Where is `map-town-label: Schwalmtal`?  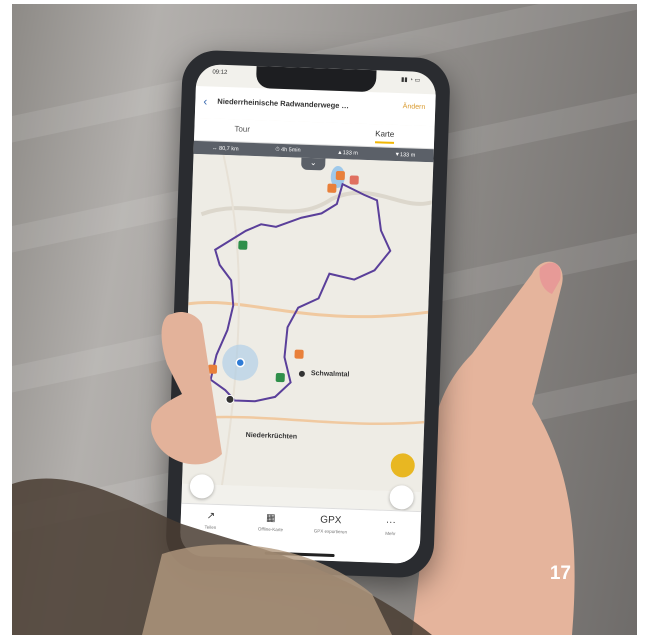 map-town-label: Schwalmtal is located at coordinates (330, 374).